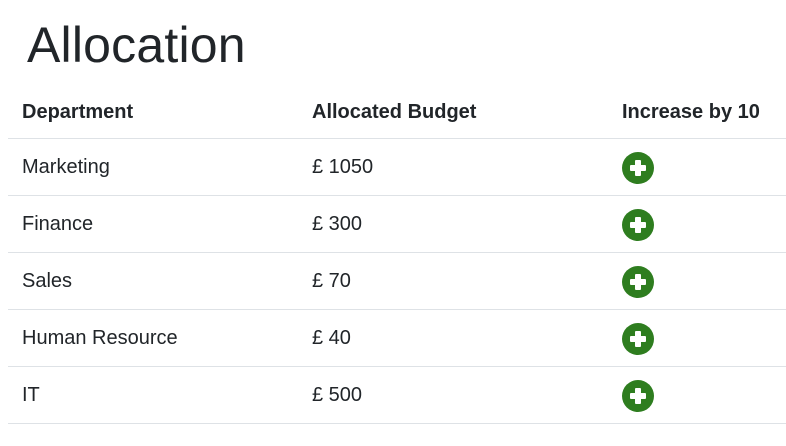 This screenshot has height=446, width=786. Describe the element at coordinates (153, 395) in the screenshot. I see `department-cell: IT` at that location.